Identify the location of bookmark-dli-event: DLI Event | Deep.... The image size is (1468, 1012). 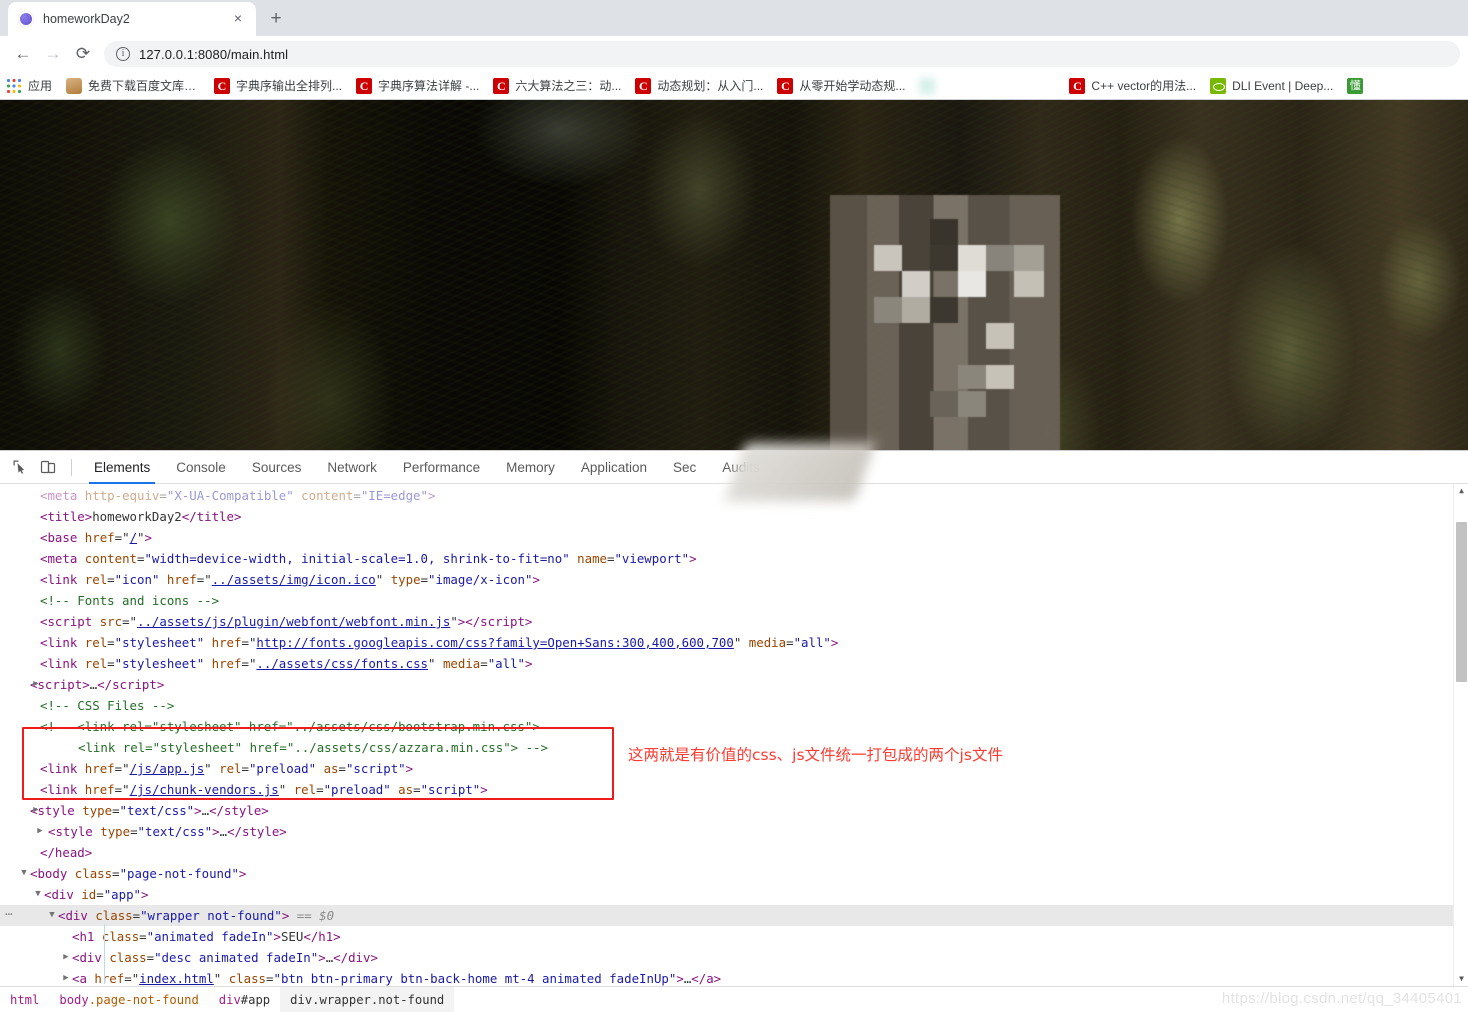
(1272, 85).